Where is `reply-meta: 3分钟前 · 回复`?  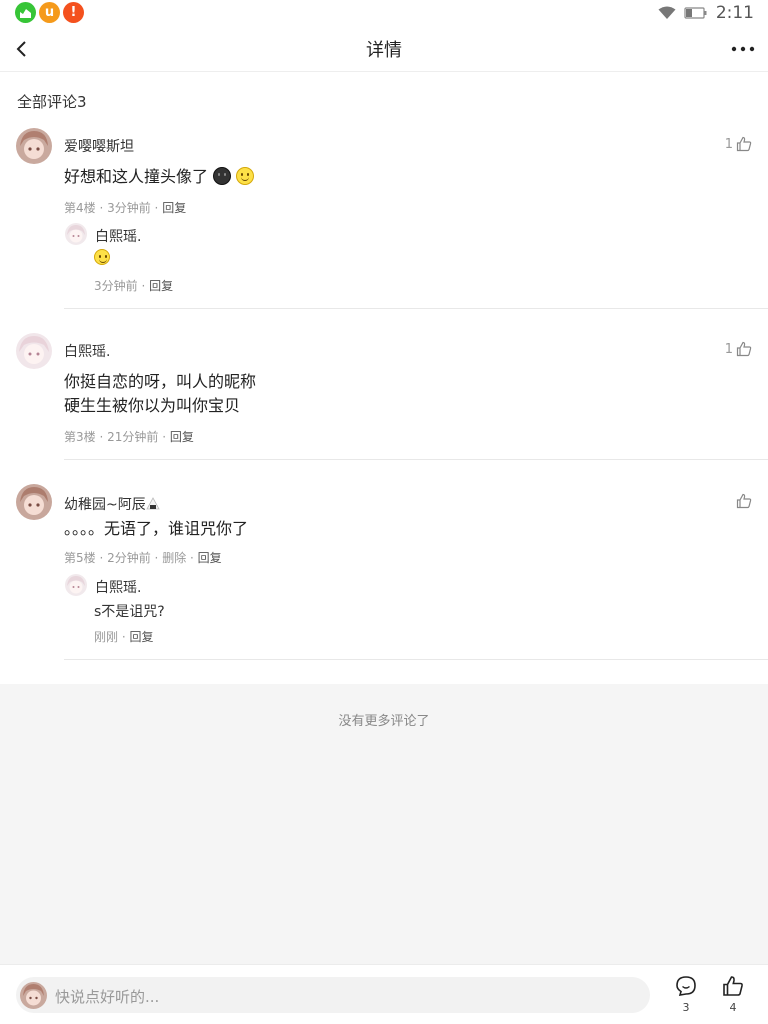
reply-meta: 3分钟前 · 回复 is located at coordinates (134, 286).